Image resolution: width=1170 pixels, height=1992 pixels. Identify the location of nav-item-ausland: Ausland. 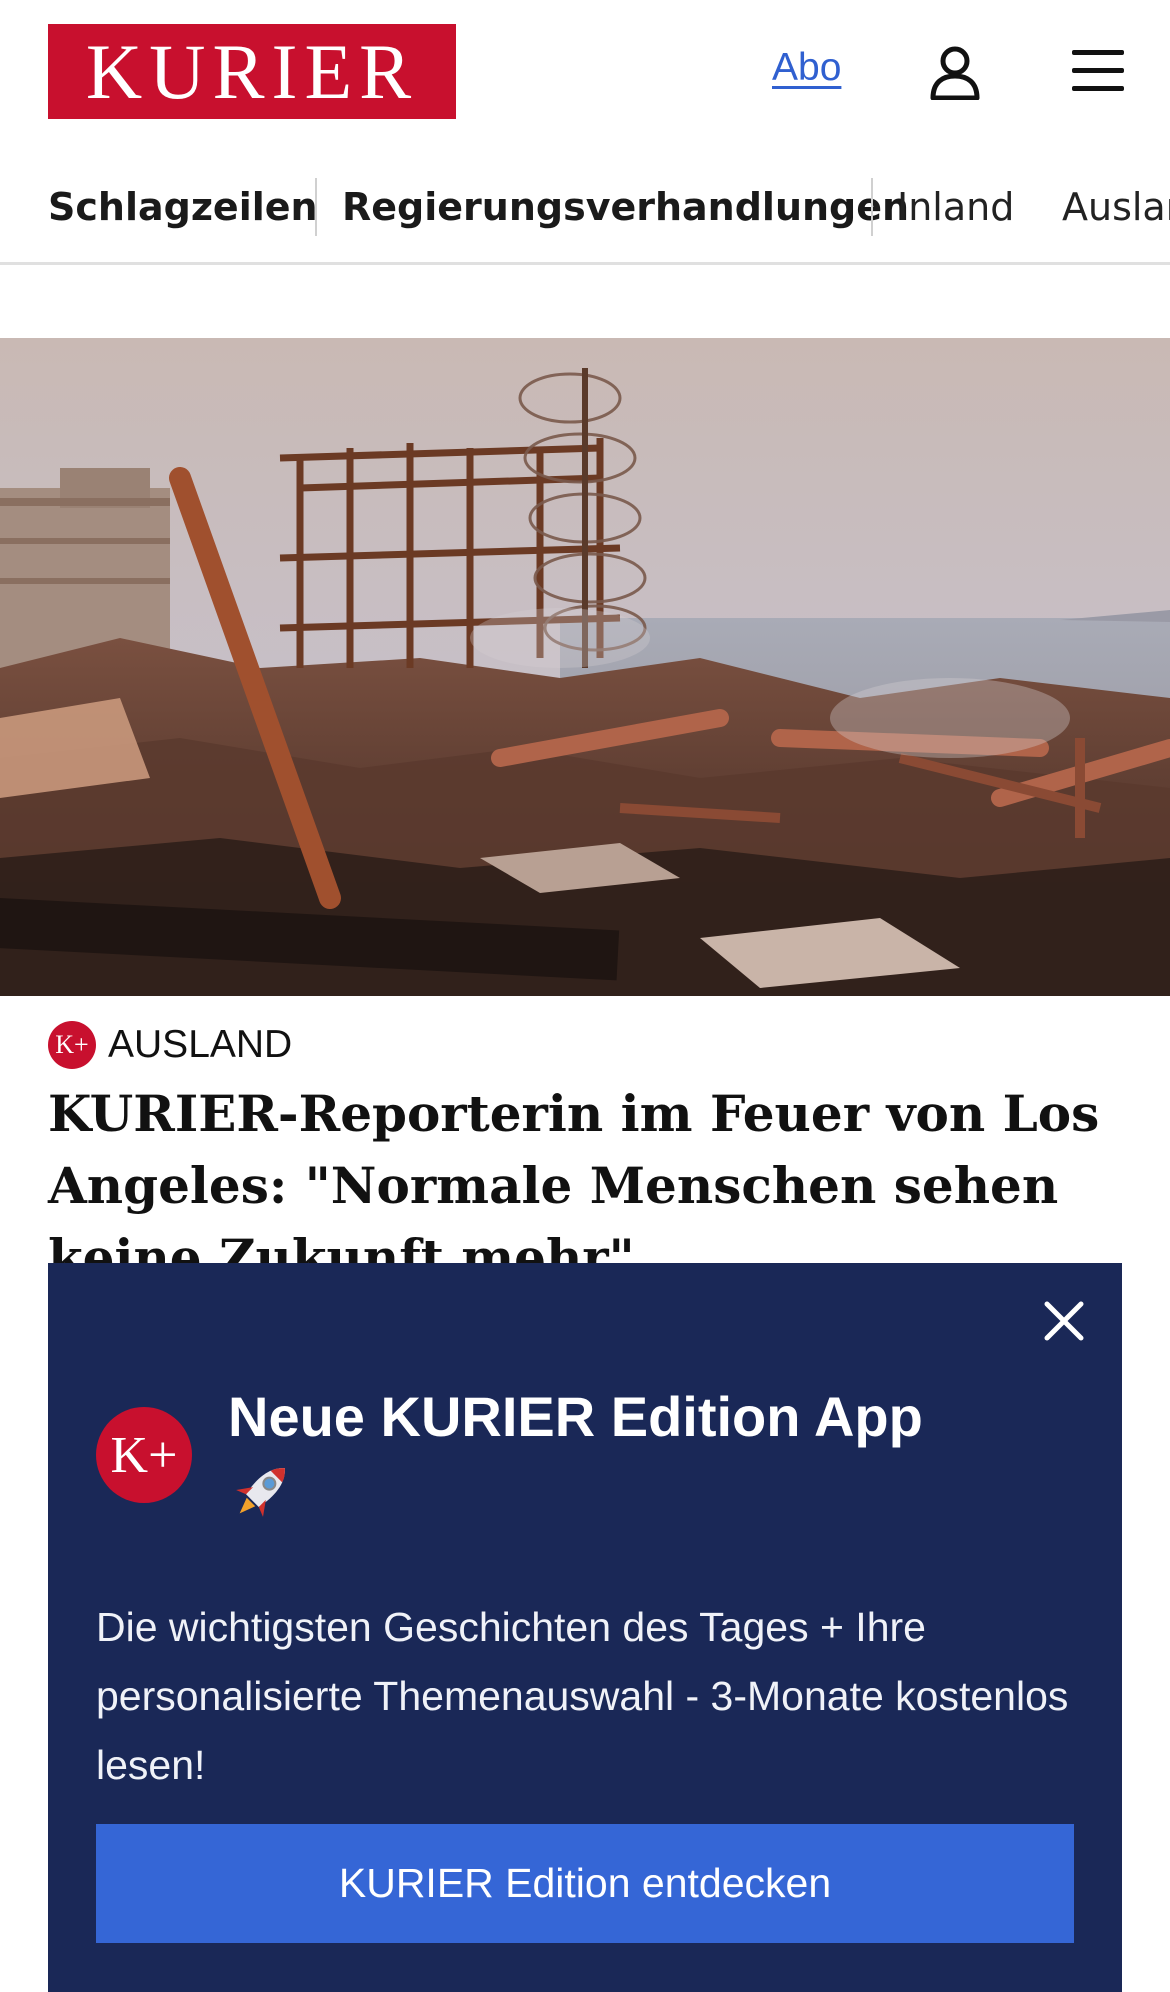
(1116, 207).